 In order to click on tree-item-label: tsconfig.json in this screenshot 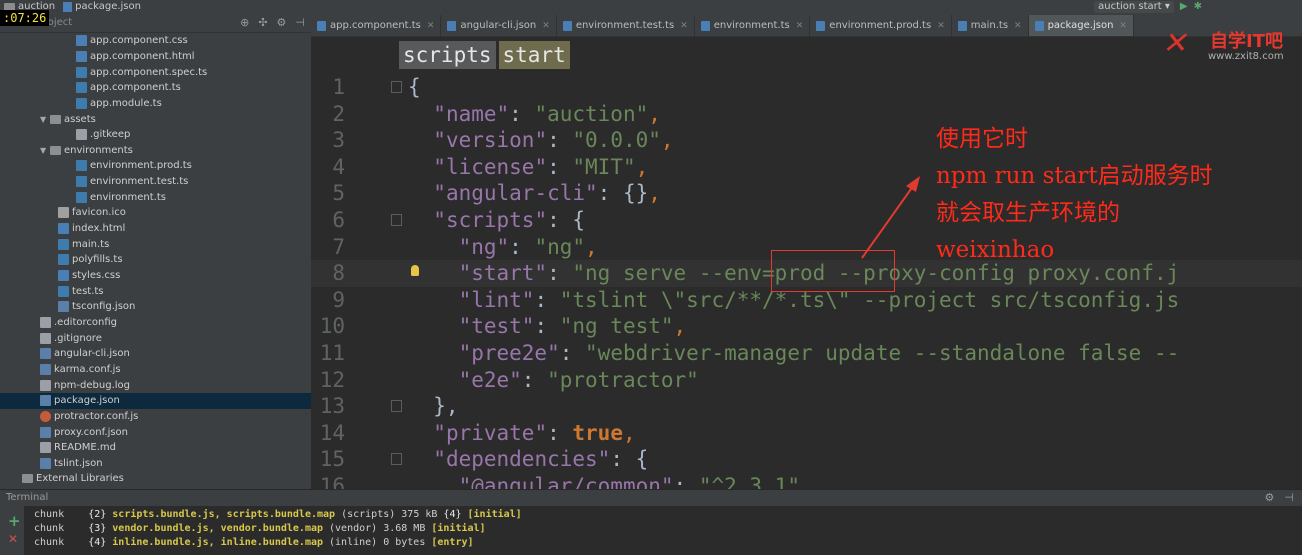, I will do `click(104, 307)`.